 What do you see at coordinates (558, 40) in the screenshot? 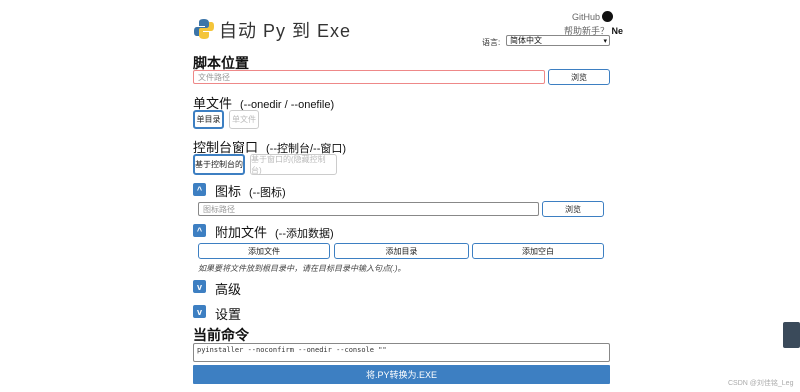
I see `language-select: 简体中文 ▾` at bounding box center [558, 40].